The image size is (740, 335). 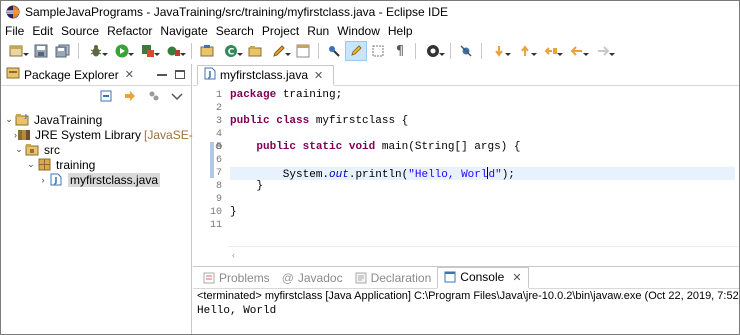 I want to click on menu-file: File, so click(x=17, y=31).